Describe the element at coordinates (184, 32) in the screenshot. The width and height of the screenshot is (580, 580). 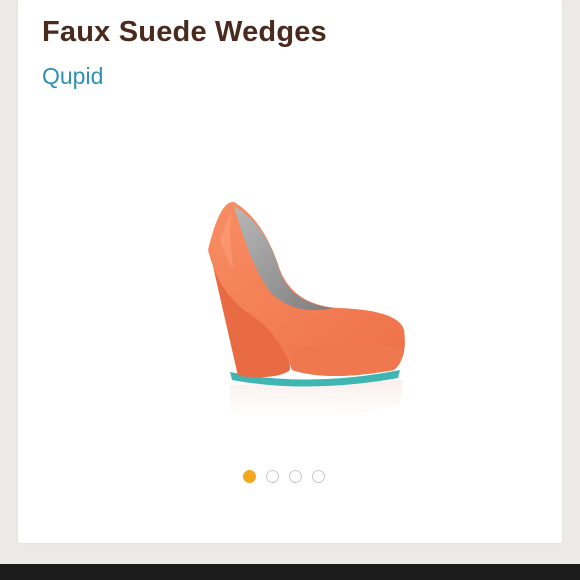
I see `listing-title: Faux Suede Wedges` at that location.